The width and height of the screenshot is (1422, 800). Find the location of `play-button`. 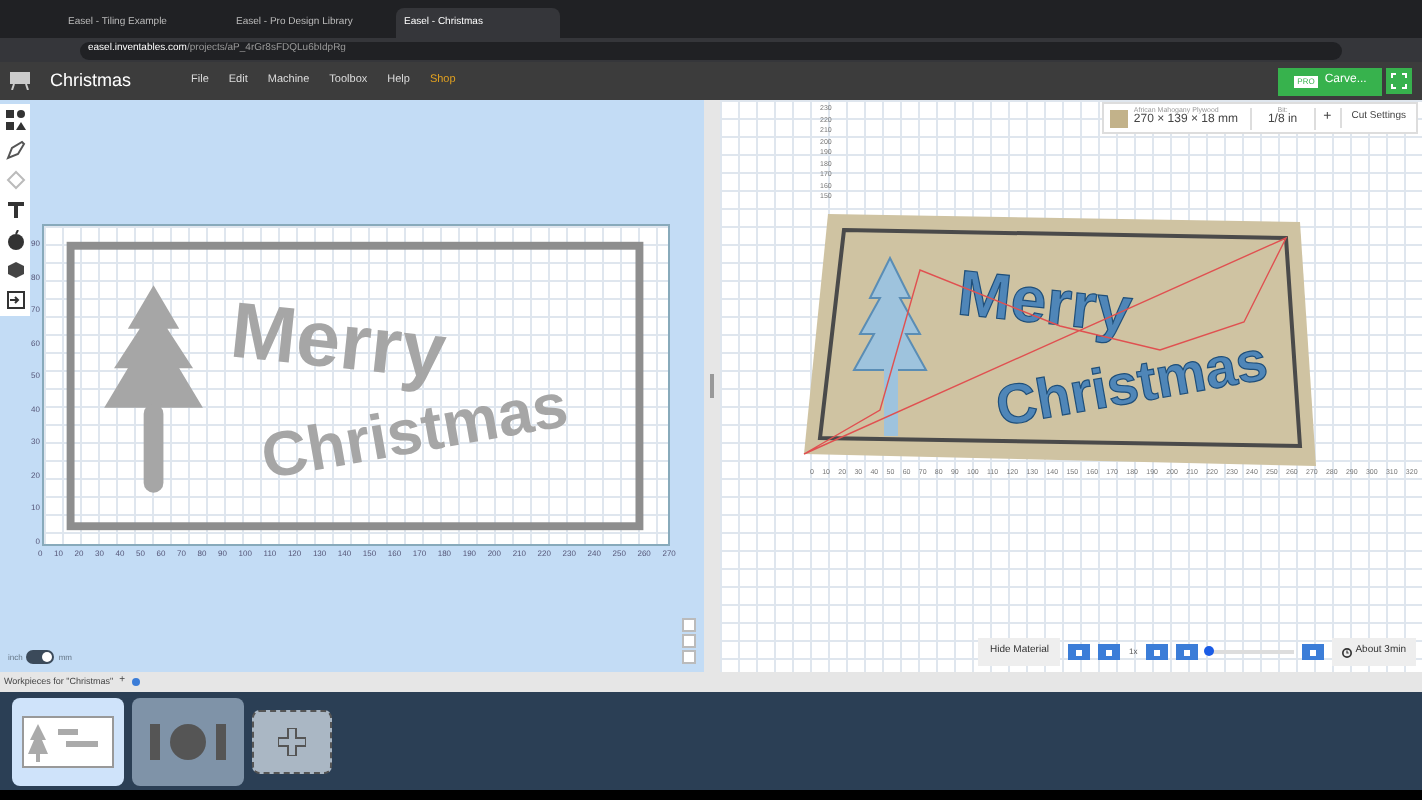

play-button is located at coordinates (1079, 652).